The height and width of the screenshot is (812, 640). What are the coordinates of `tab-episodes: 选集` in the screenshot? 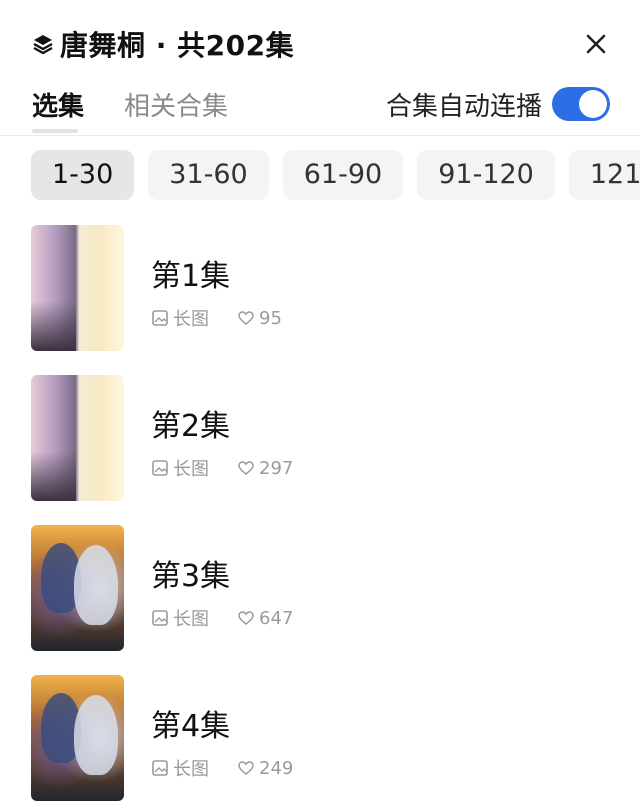 It's located at (58, 109).